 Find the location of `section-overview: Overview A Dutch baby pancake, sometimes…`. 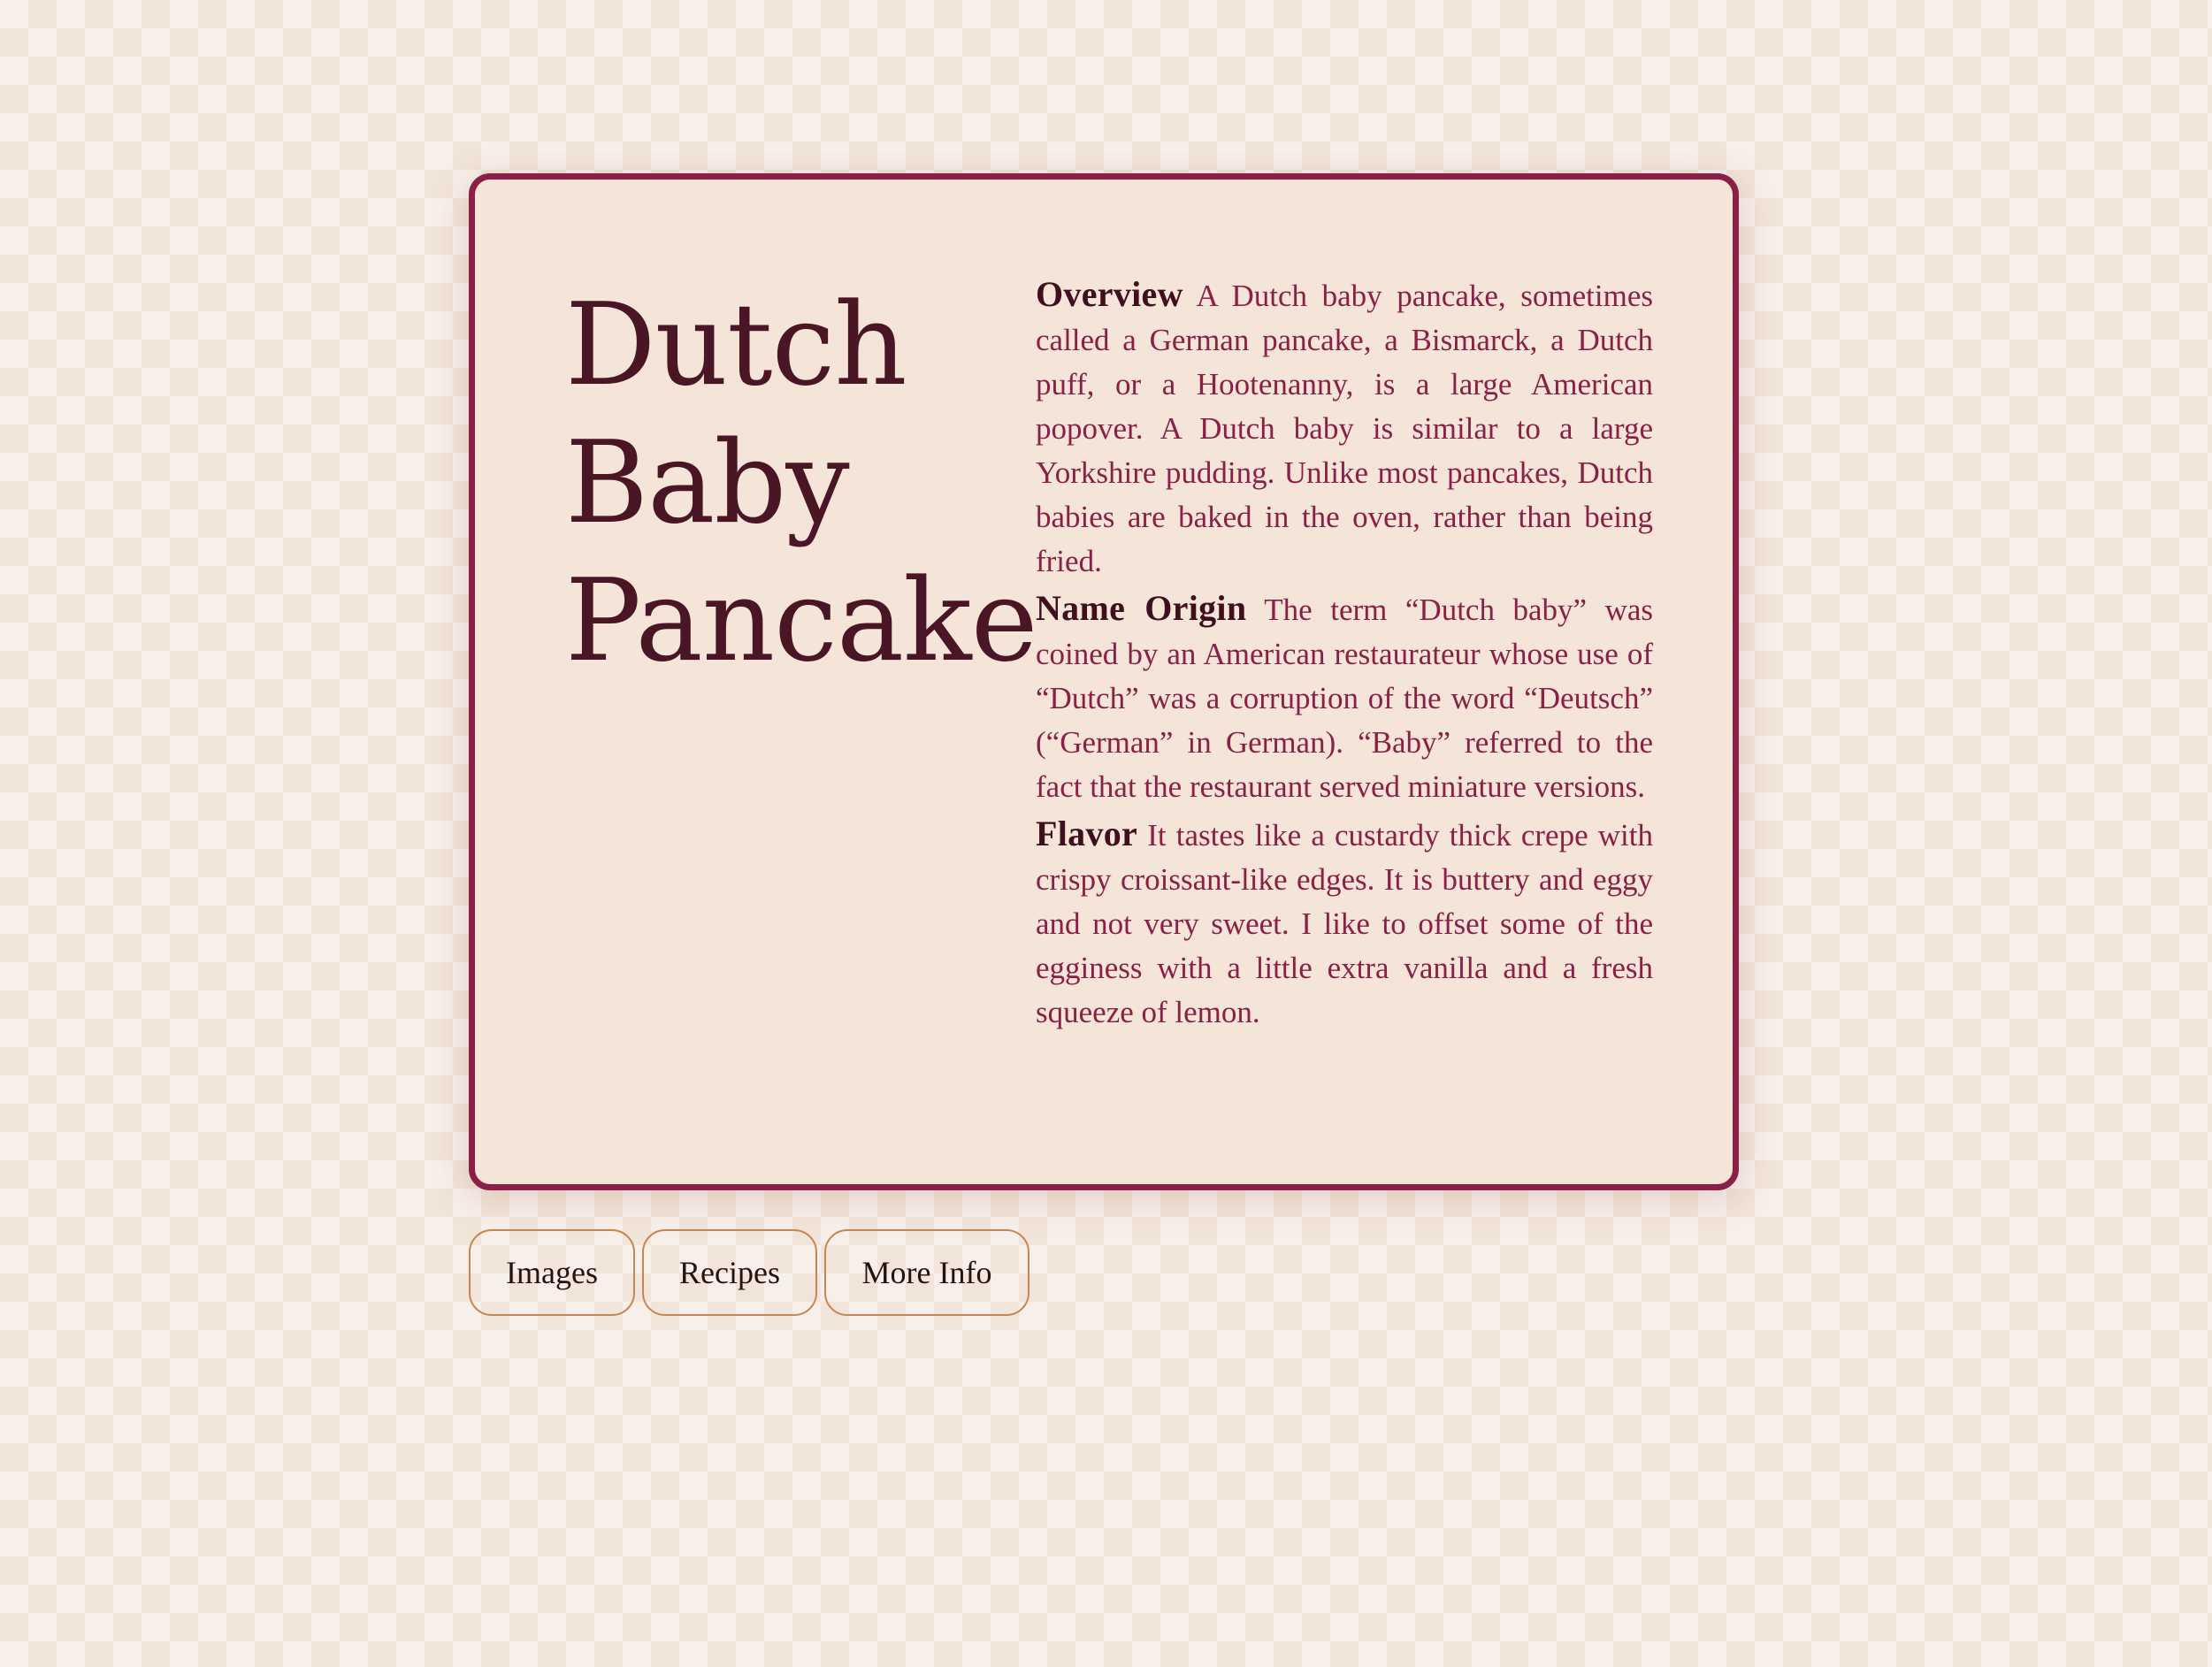

section-overview: Overview A Dutch baby pancake, sometimes… is located at coordinates (1344, 428).